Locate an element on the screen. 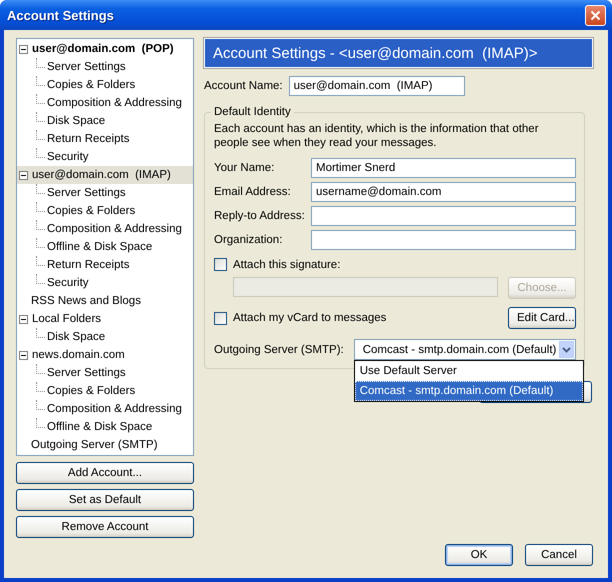 The height and width of the screenshot is (582, 612). tree-item: Outgoing Server (SMTP) is located at coordinates (105, 445).